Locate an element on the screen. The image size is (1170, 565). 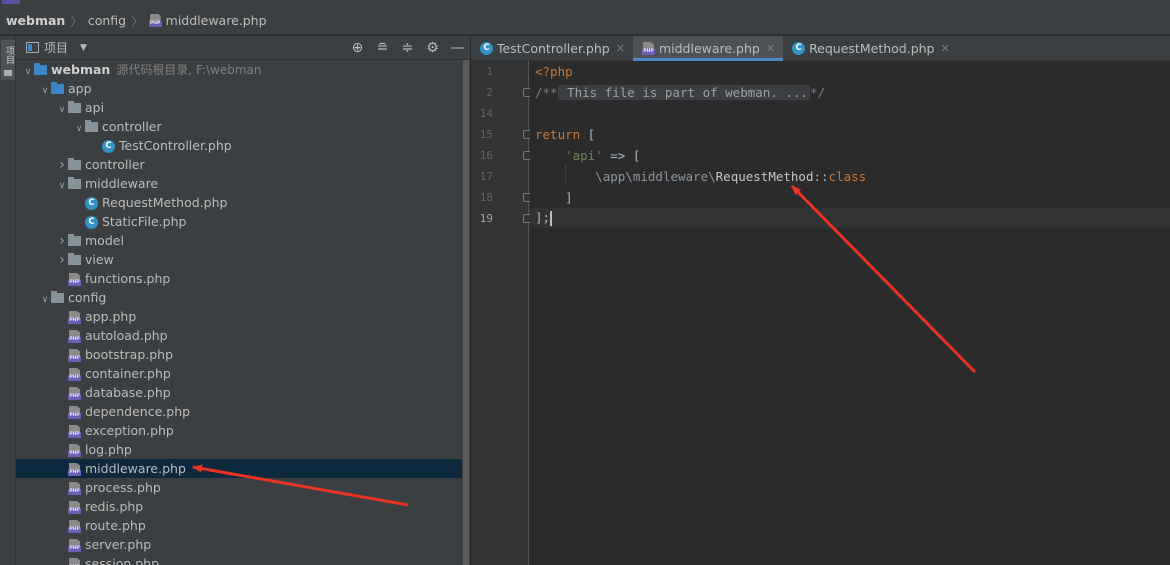
minimize-icon: — is located at coordinates (457, 48).